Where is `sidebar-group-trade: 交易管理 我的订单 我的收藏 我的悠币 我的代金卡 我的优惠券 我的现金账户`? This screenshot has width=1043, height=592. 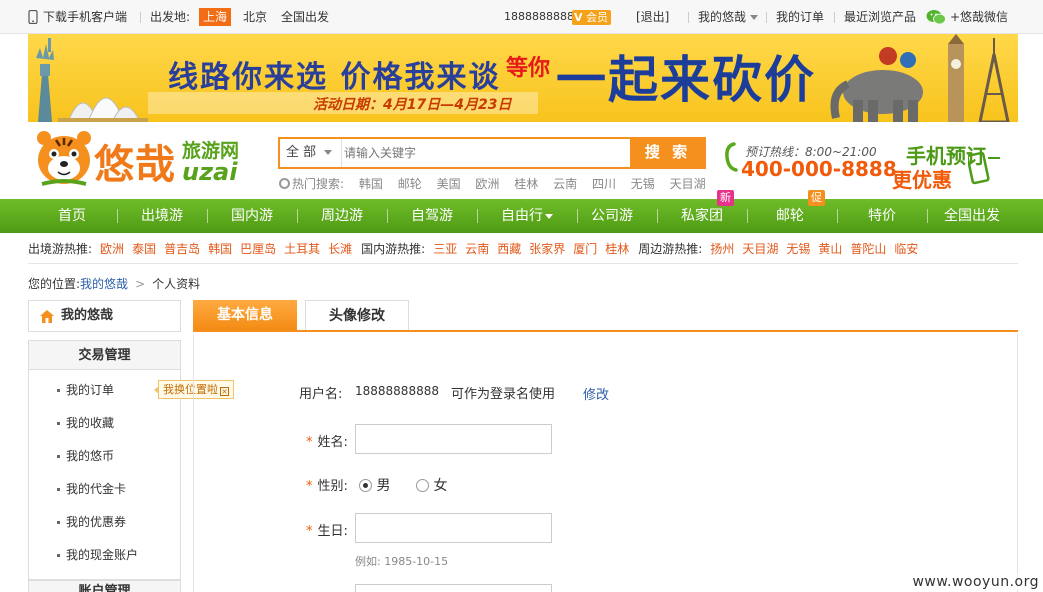
sidebar-group-trade: 交易管理 我的订单 我的收藏 我的悠币 我的代金卡 我的优惠券 我的现金账户 is located at coordinates (104, 460).